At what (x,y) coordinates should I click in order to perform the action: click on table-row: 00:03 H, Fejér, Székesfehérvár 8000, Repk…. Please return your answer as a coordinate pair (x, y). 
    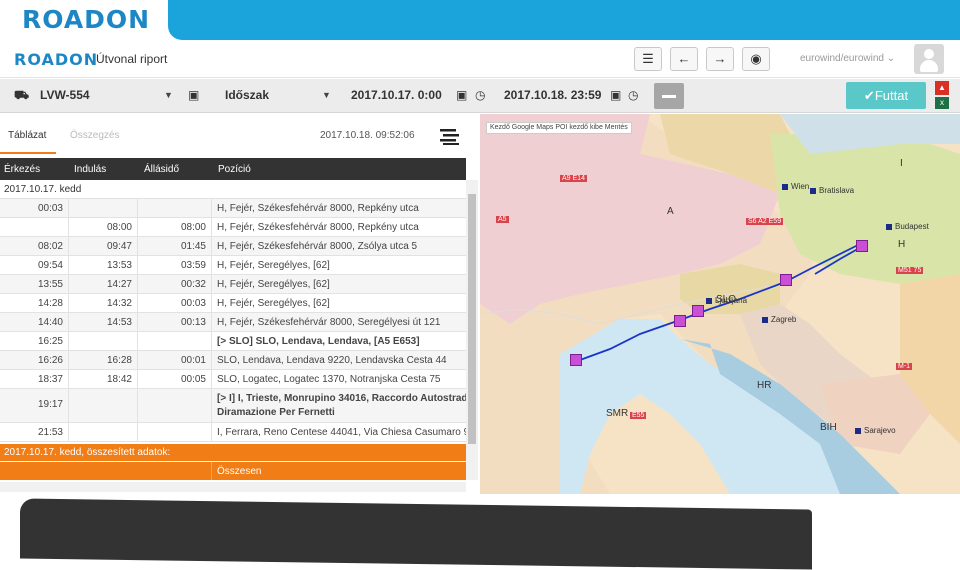
    Looking at the image, I should click on (233, 208).